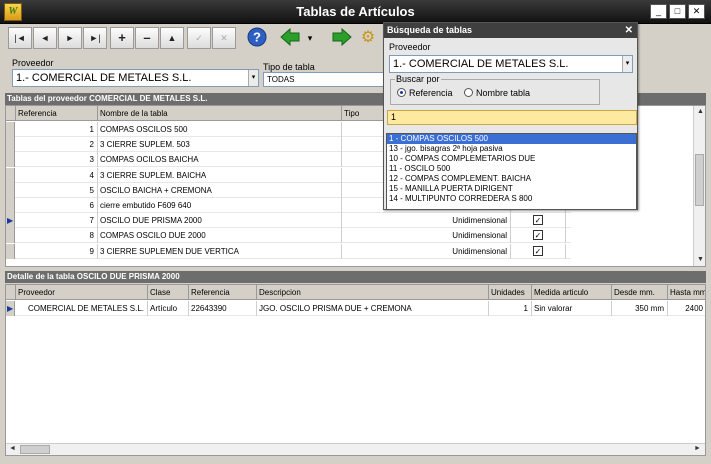 This screenshot has height=464, width=711. Describe the element at coordinates (511, 139) in the screenshot. I see `search-result-item: 1 - COMPAS OSCILOS 500` at that location.